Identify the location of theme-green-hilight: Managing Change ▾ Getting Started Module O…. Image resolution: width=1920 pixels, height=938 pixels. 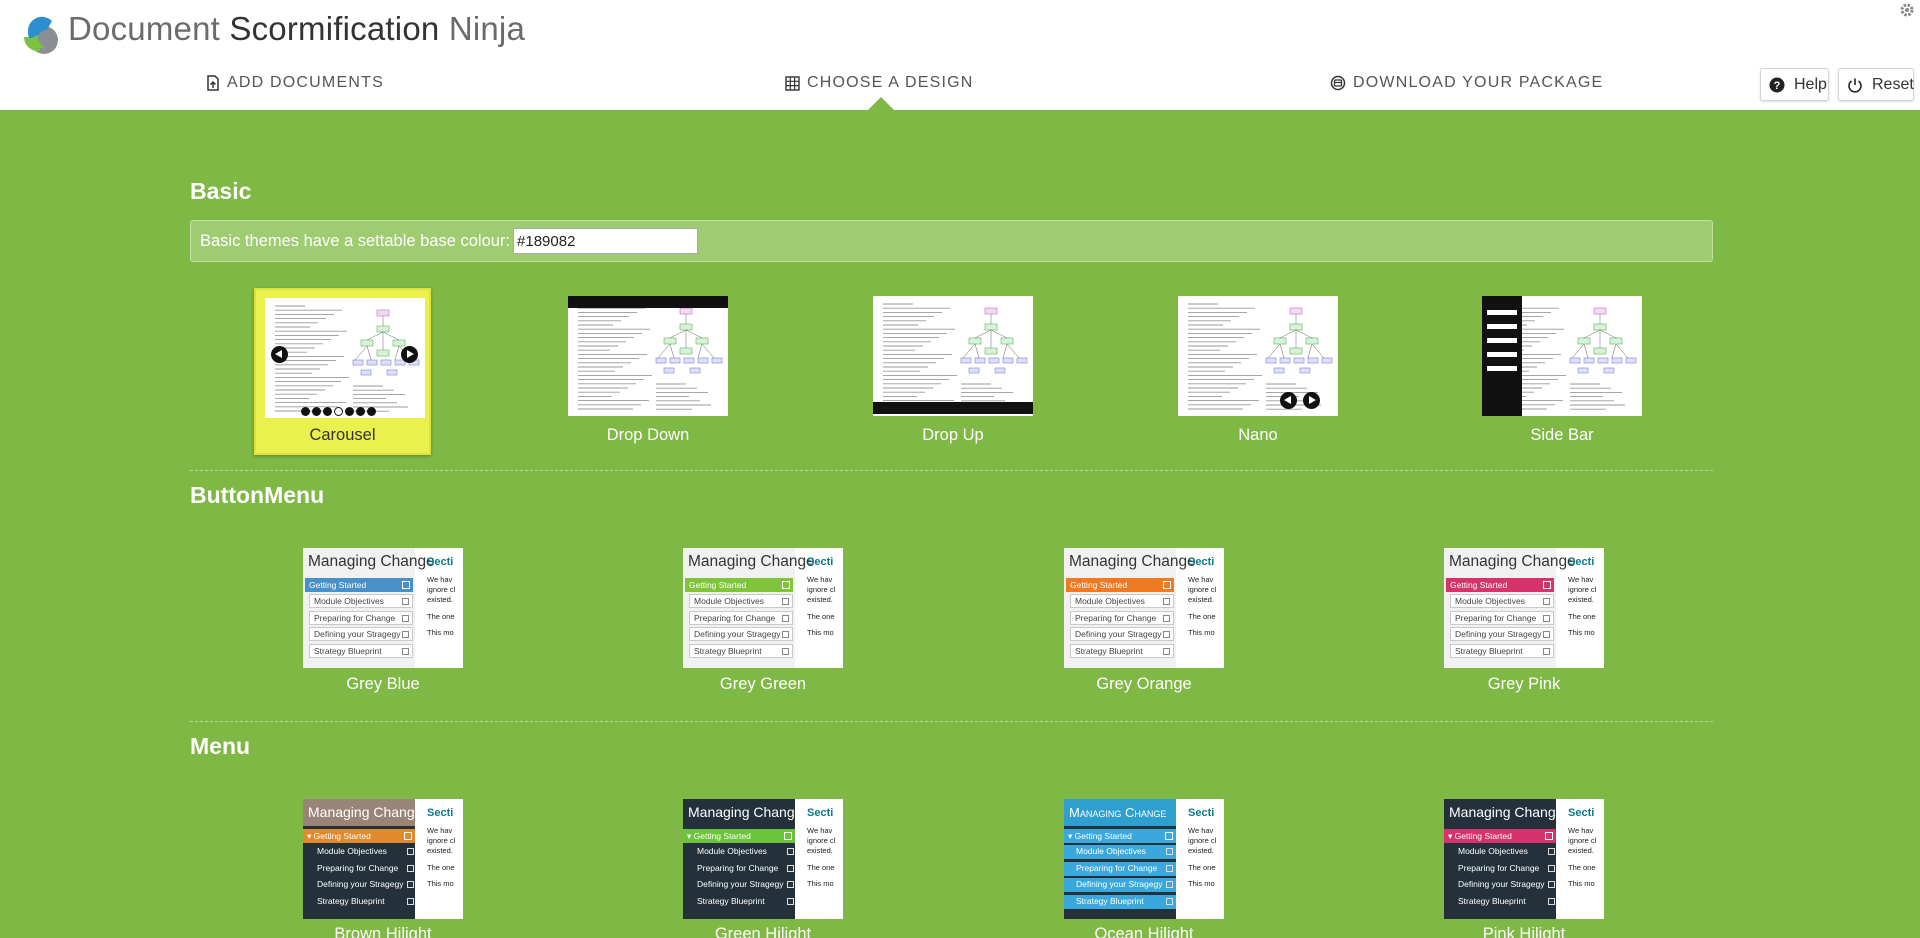
(763, 868).